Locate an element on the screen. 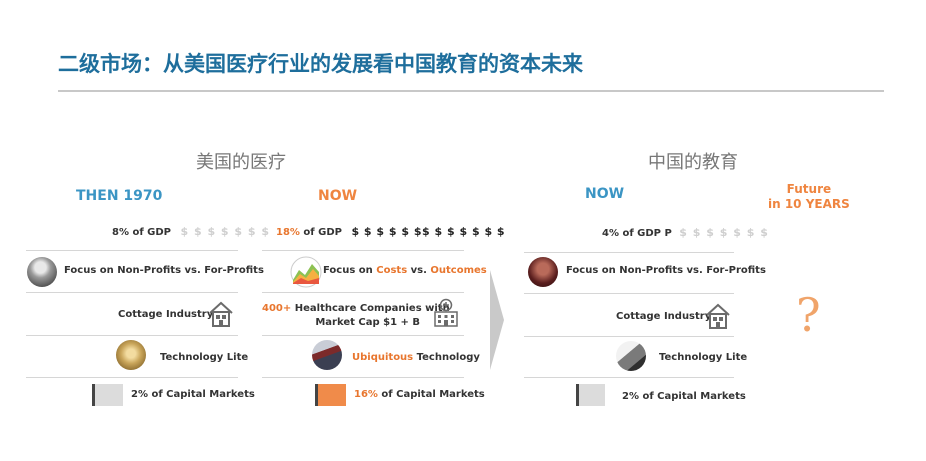 Image resolution: width=926 pixels, height=461 pixels. china-capital-bar is located at coordinates (592, 395).